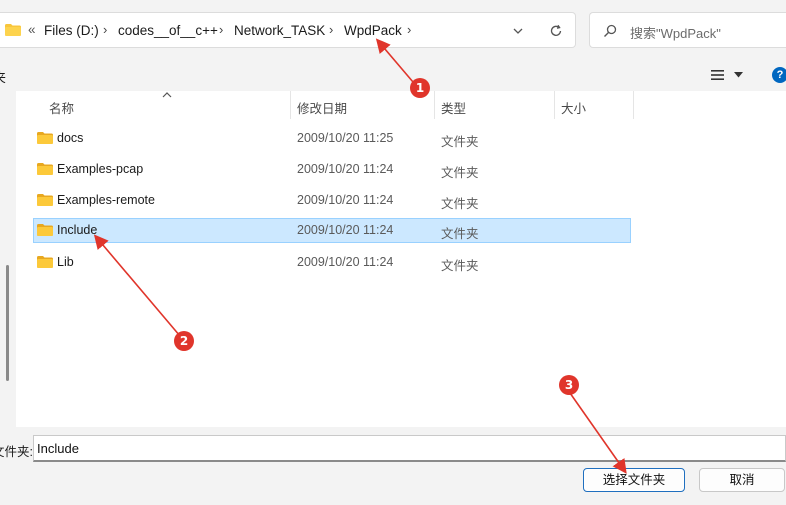  I want to click on table-row: docs 2009/10/20 11:25 文件夹, so click(332, 138).